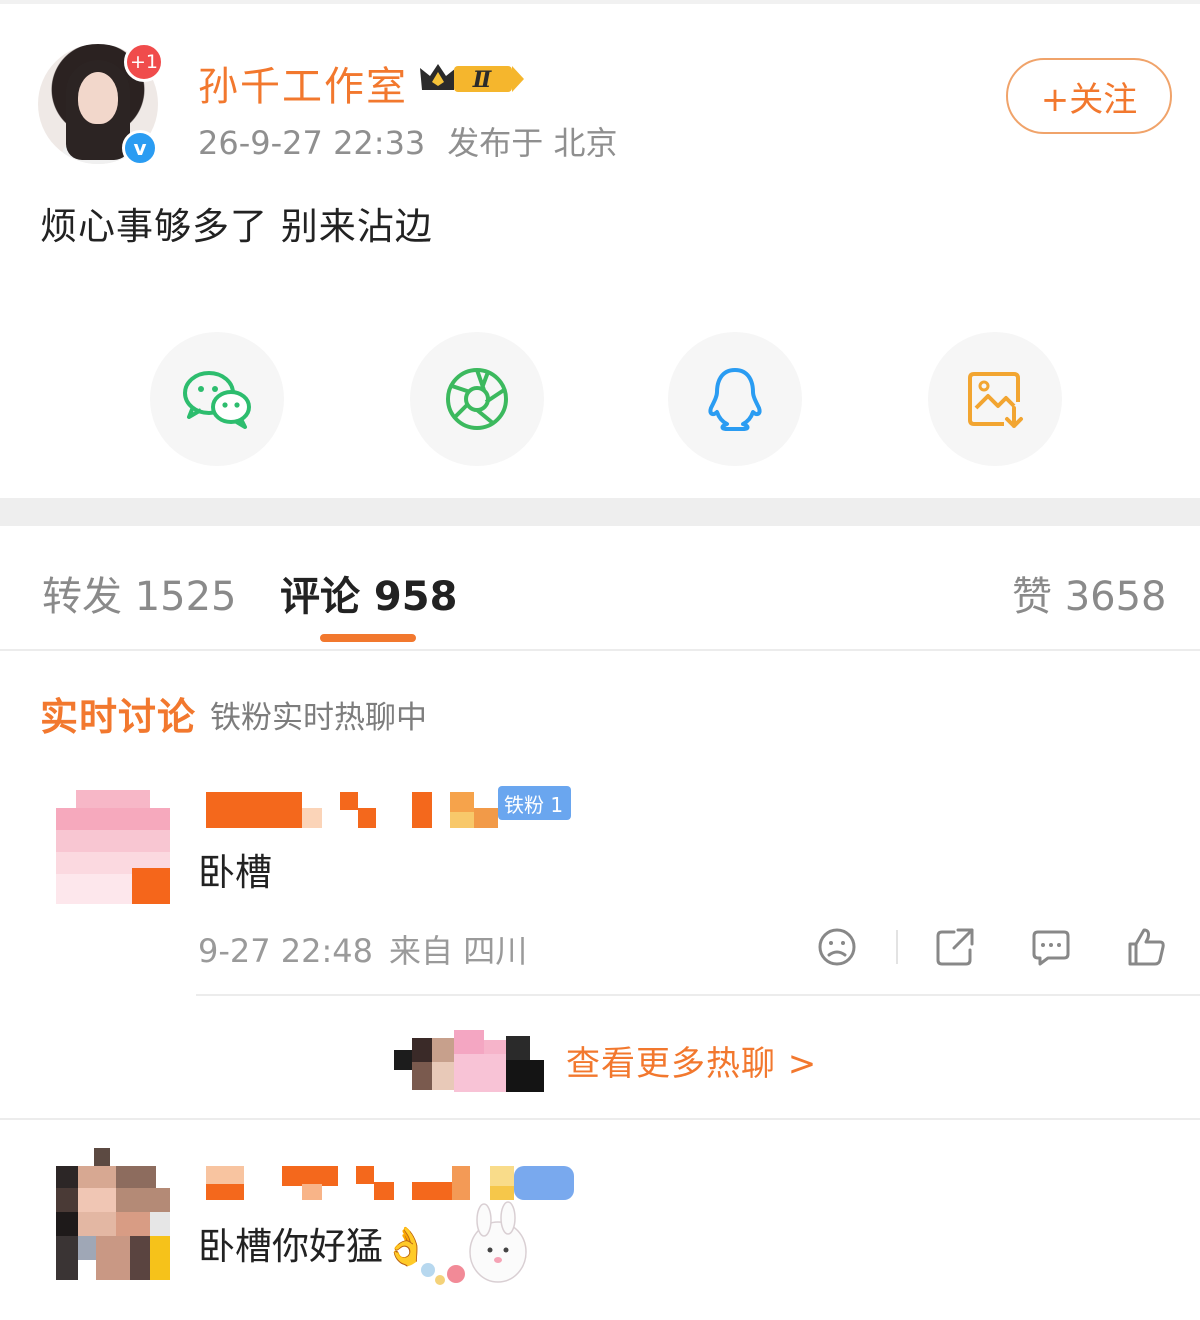  What do you see at coordinates (144, 62) in the screenshot?
I see `notification-badge: +1` at bounding box center [144, 62].